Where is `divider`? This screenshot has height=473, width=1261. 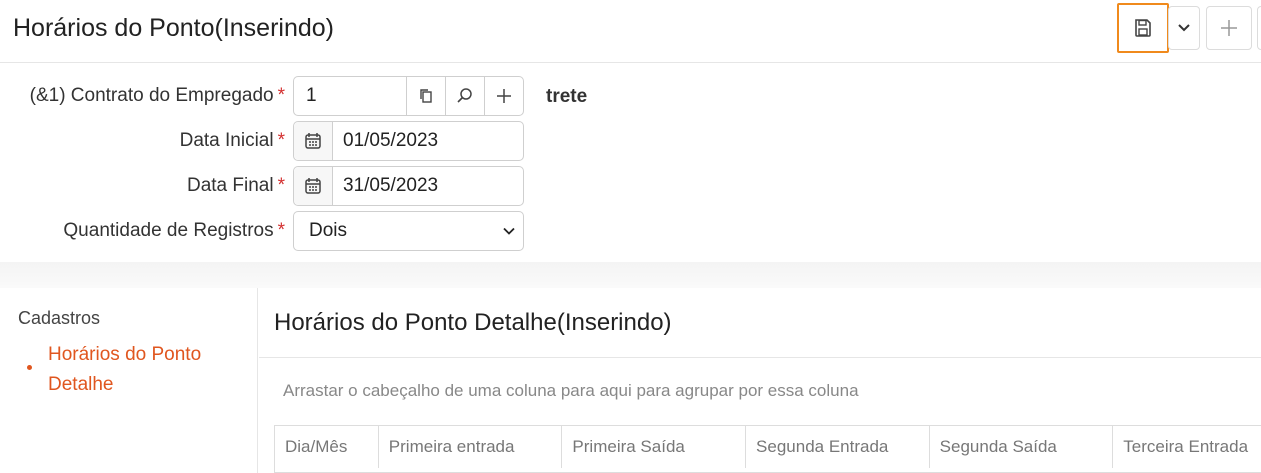
divider is located at coordinates (760, 357).